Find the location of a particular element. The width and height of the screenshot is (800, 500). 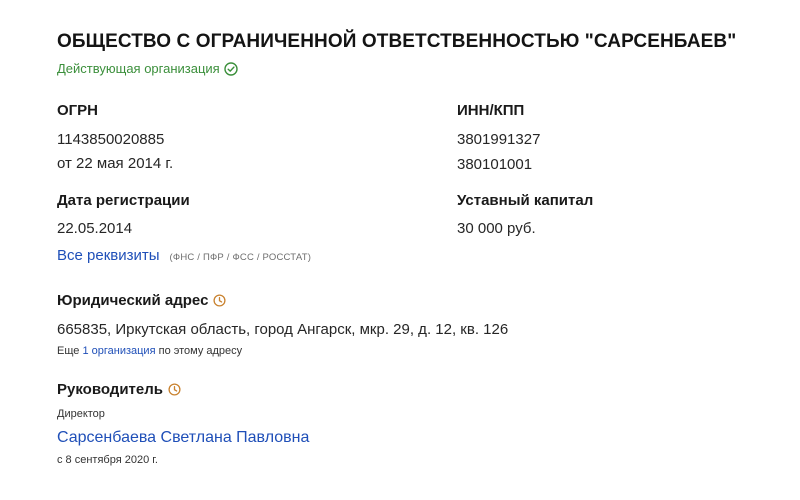

address-more-link: 1 организация is located at coordinates (118, 351).